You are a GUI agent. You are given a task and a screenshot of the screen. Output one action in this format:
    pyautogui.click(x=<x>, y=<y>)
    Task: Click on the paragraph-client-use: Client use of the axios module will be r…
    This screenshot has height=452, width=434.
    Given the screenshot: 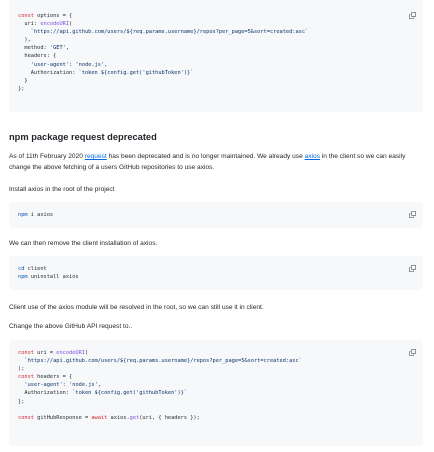 What is the action you would take?
    pyautogui.click(x=136, y=307)
    